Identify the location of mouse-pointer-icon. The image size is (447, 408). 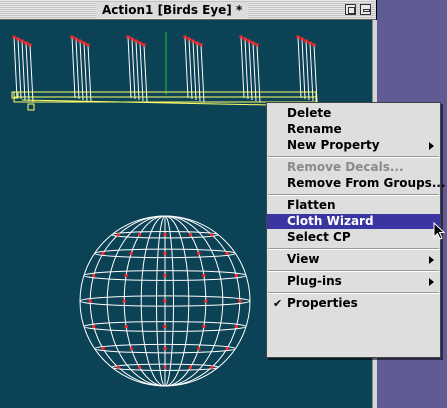
(439, 231).